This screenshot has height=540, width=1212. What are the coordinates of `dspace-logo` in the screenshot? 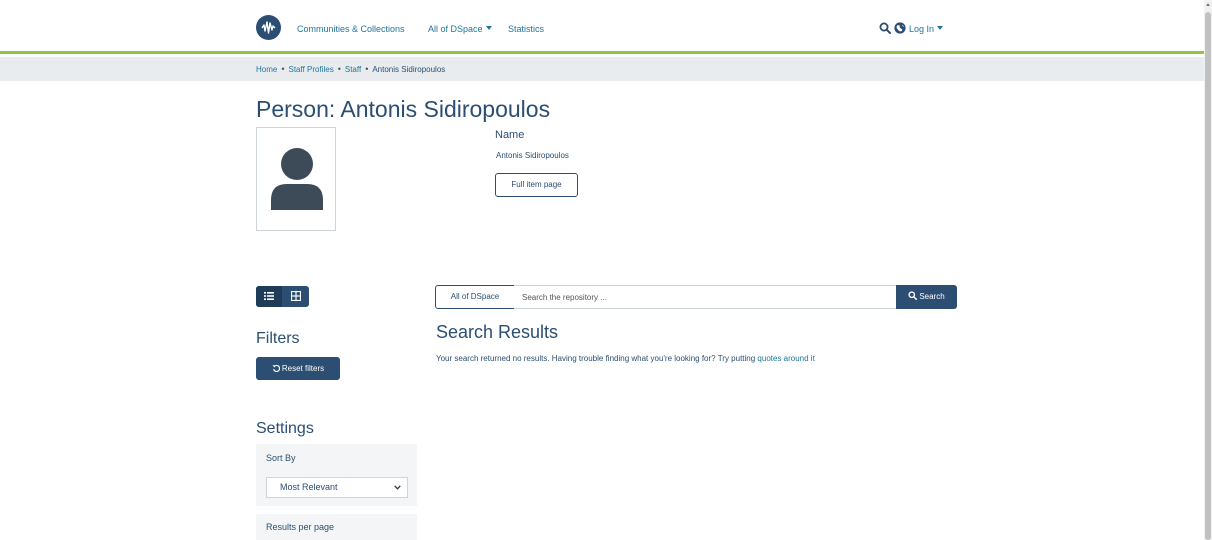 It's located at (268, 27).